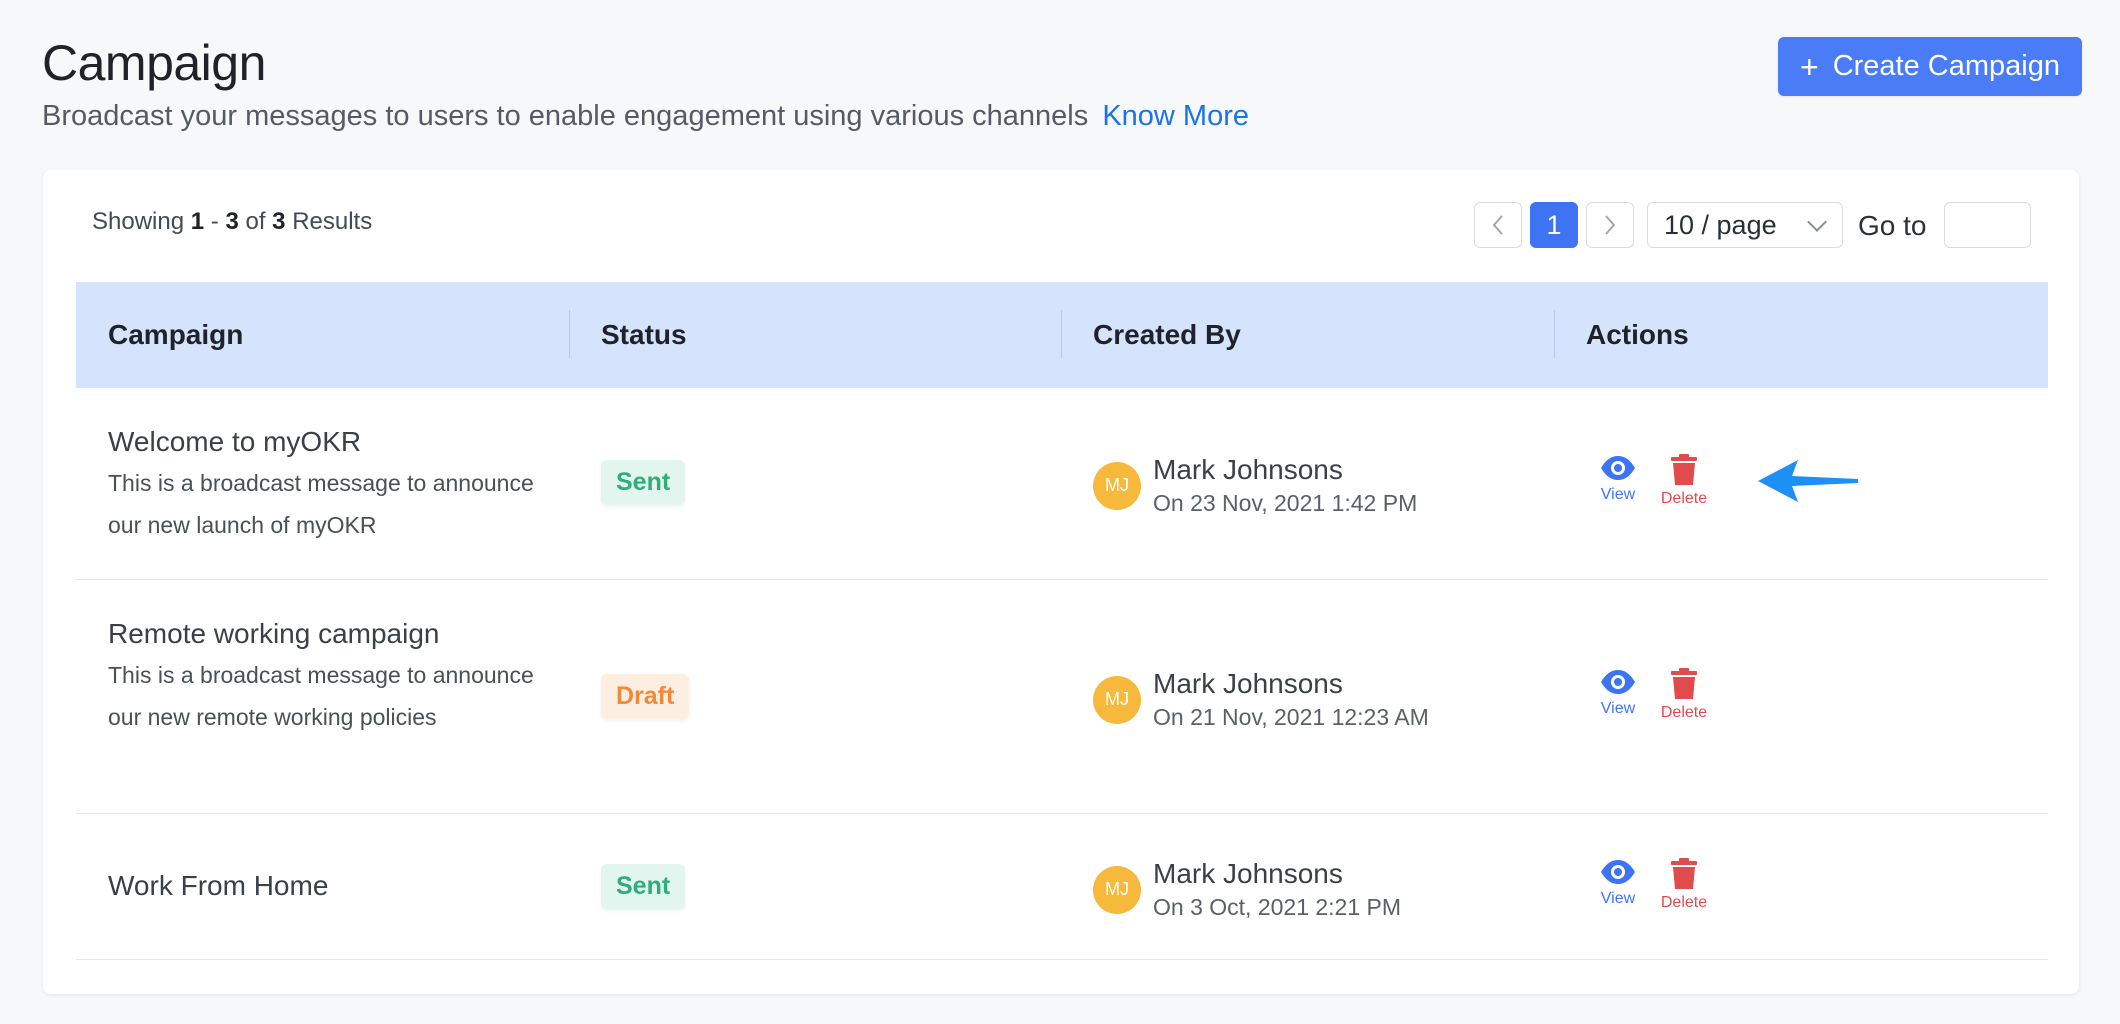 Image resolution: width=2120 pixels, height=1024 pixels. I want to click on page-size-select: 10 / page, so click(1745, 225).